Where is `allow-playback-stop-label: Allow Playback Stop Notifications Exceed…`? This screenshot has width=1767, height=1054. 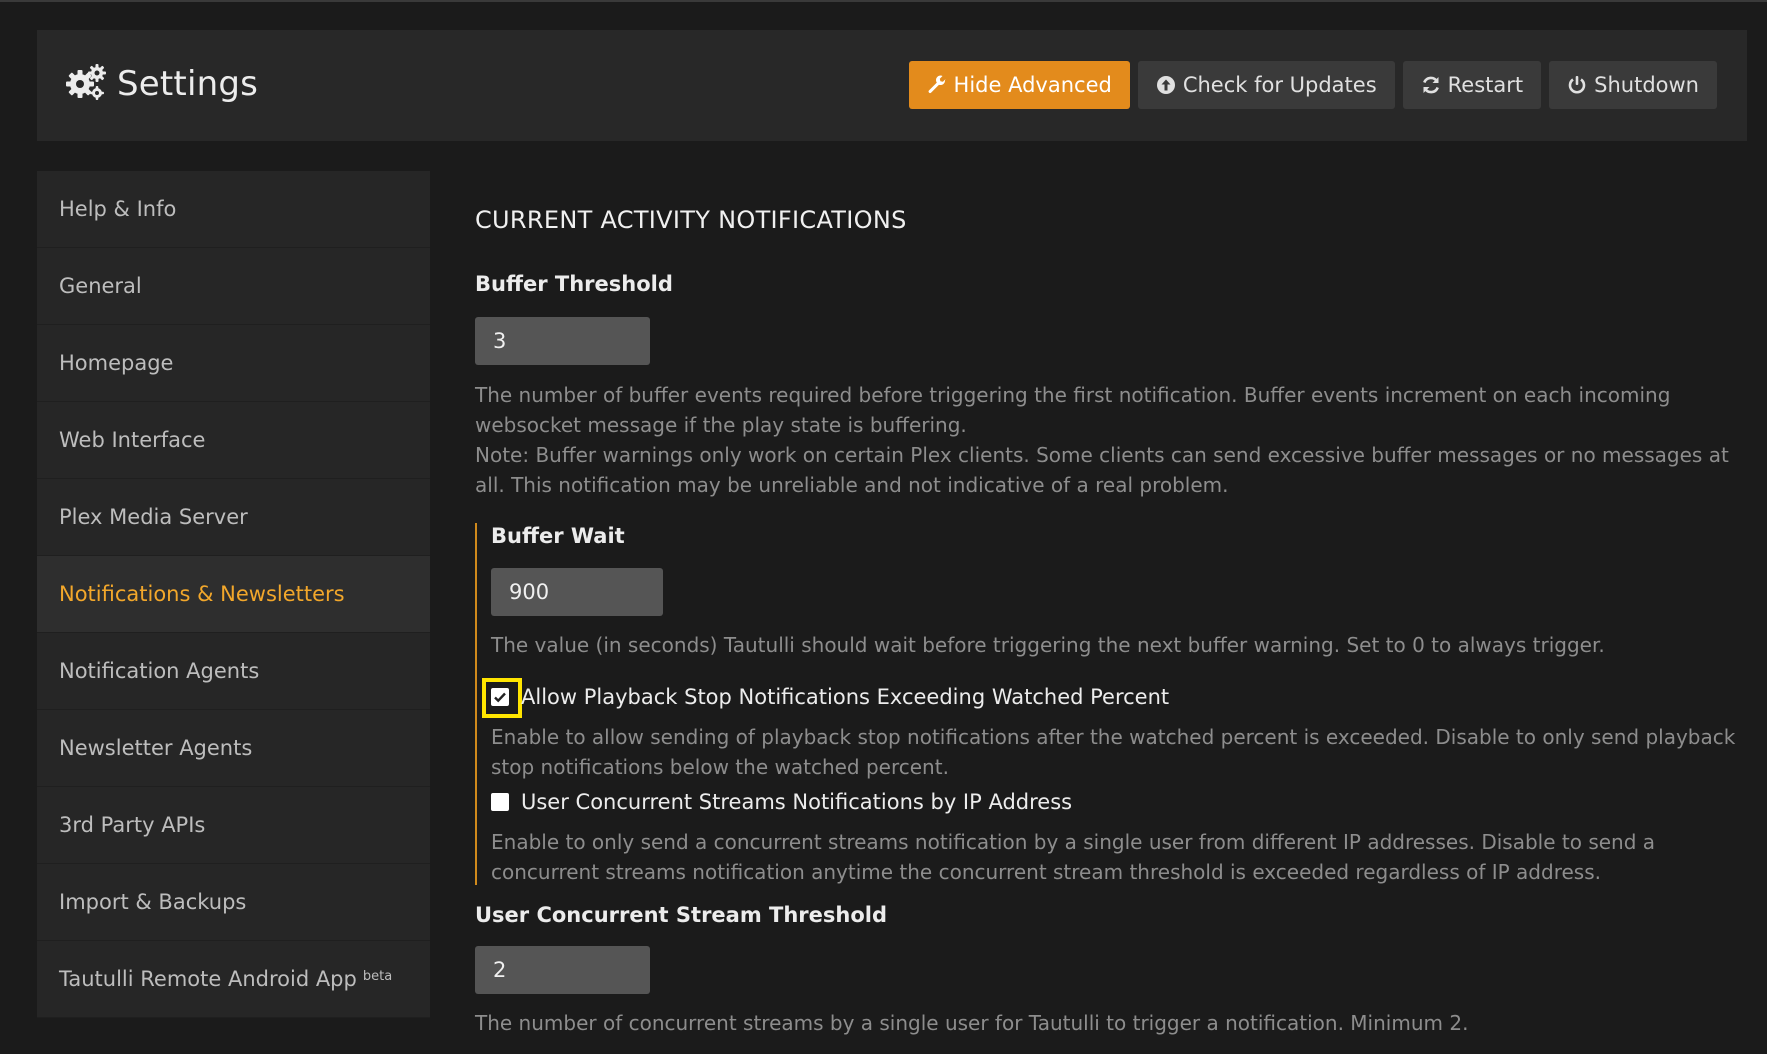 allow-playback-stop-label: Allow Playback Stop Notifications Exceed… is located at coordinates (845, 697).